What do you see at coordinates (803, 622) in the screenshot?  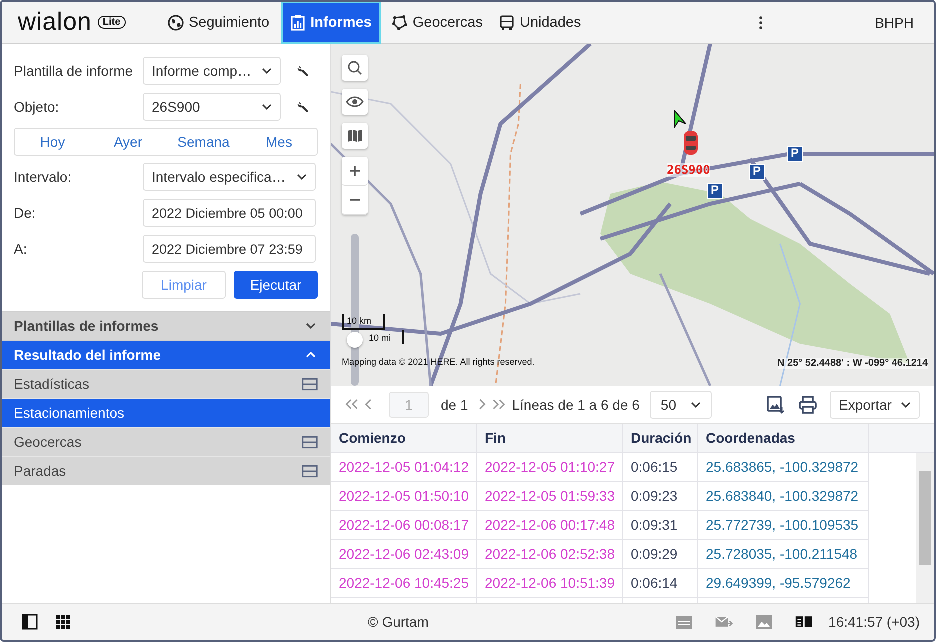 I see `layout-icon` at bounding box center [803, 622].